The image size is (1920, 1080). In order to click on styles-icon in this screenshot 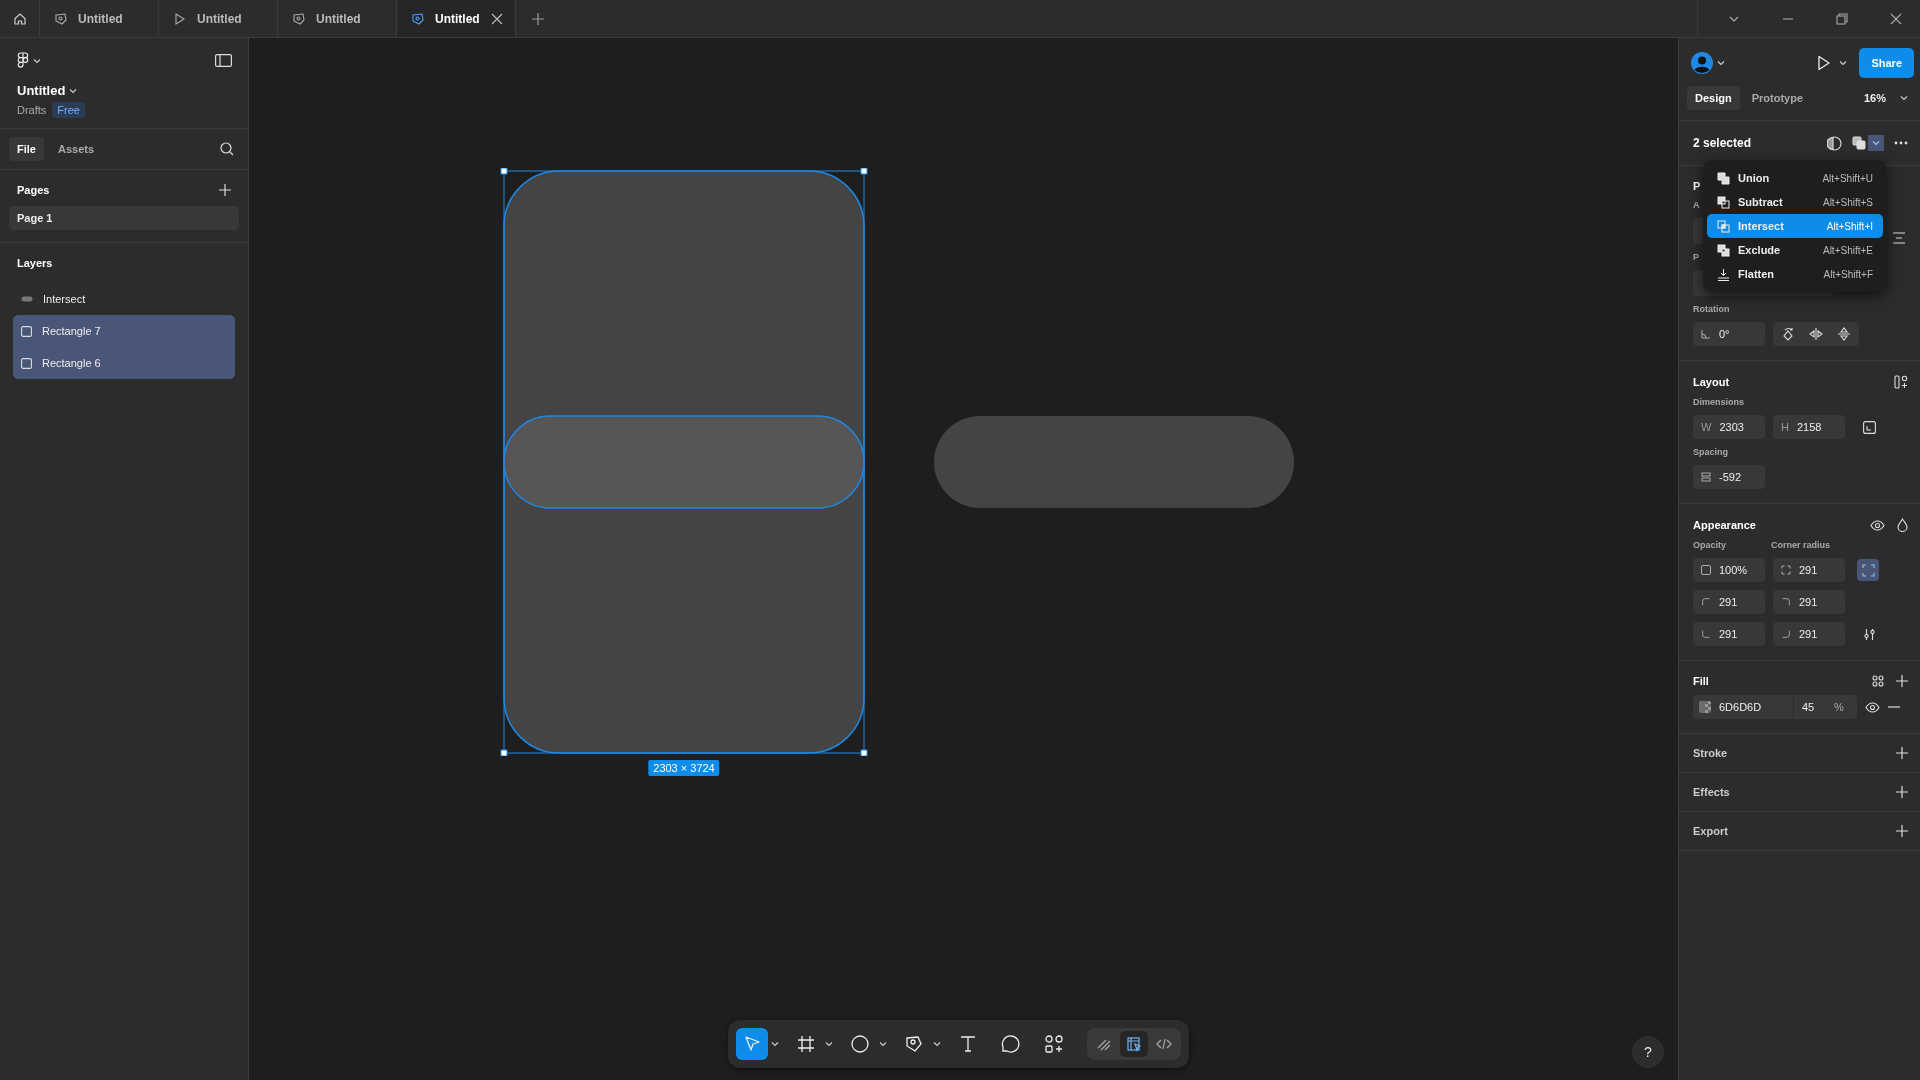, I will do `click(1878, 681)`.